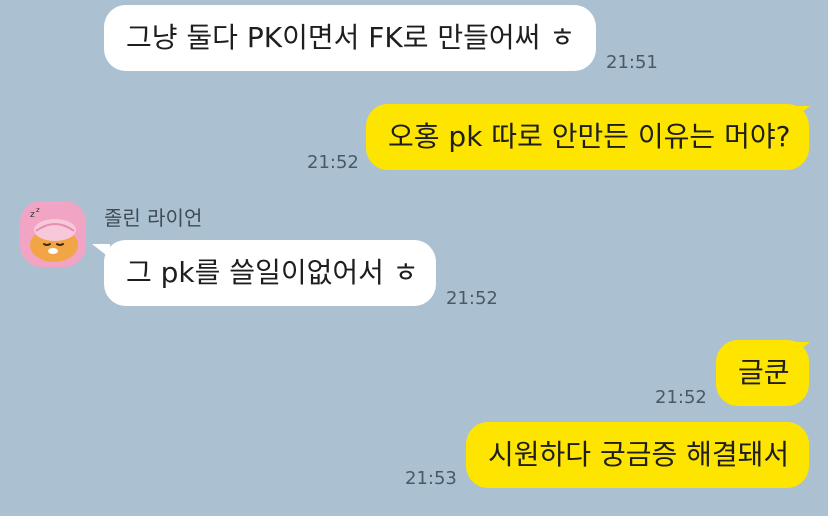 This screenshot has width=828, height=516. Describe the element at coordinates (764, 372) in the screenshot. I see `message-text: 글쿤` at that location.